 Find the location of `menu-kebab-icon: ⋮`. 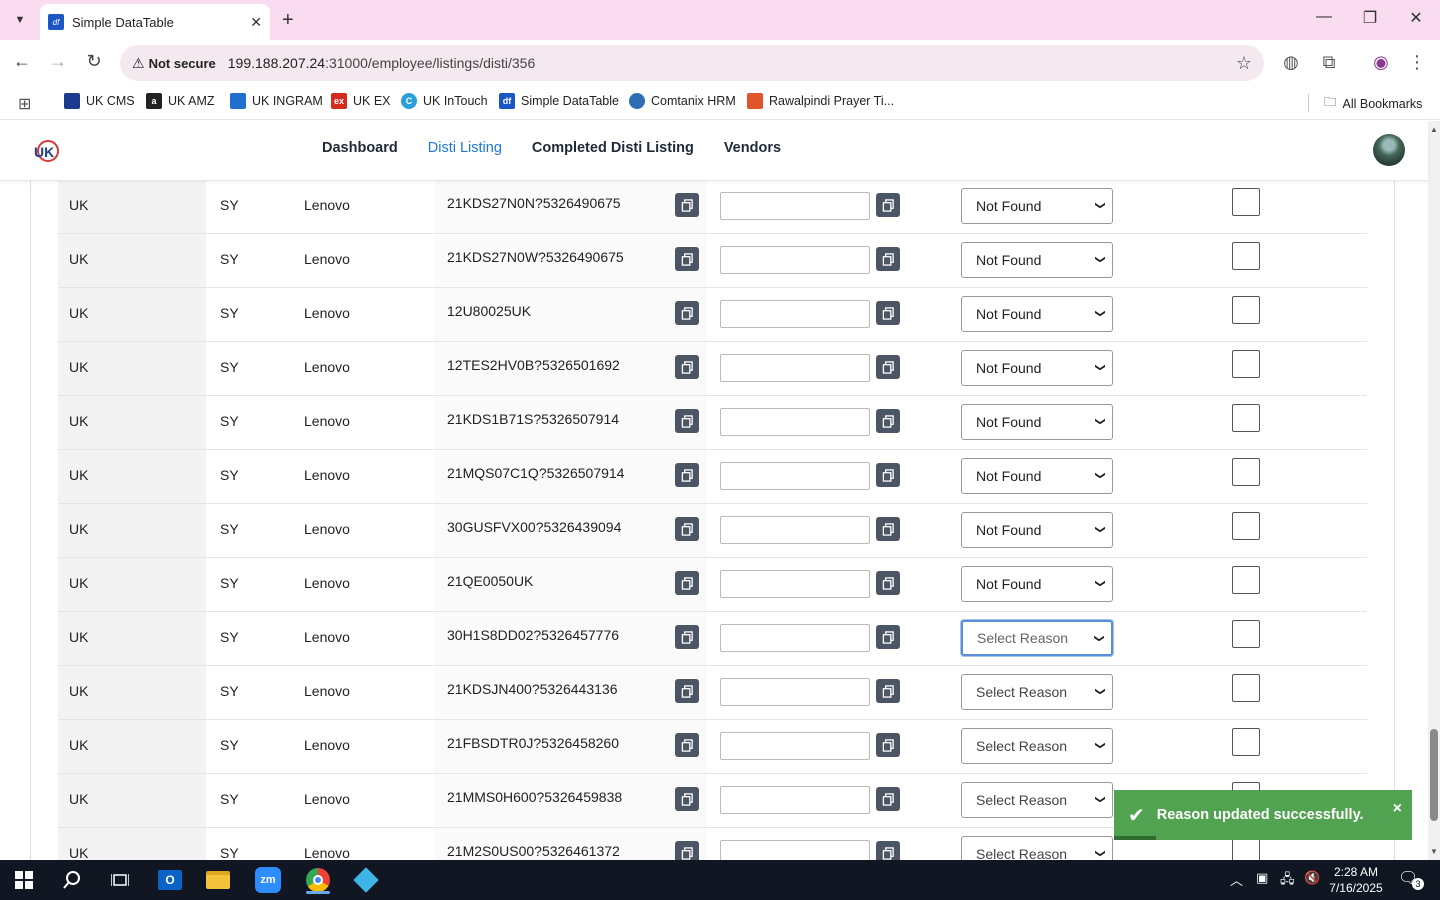

menu-kebab-icon: ⋮ is located at coordinates (1417, 62).